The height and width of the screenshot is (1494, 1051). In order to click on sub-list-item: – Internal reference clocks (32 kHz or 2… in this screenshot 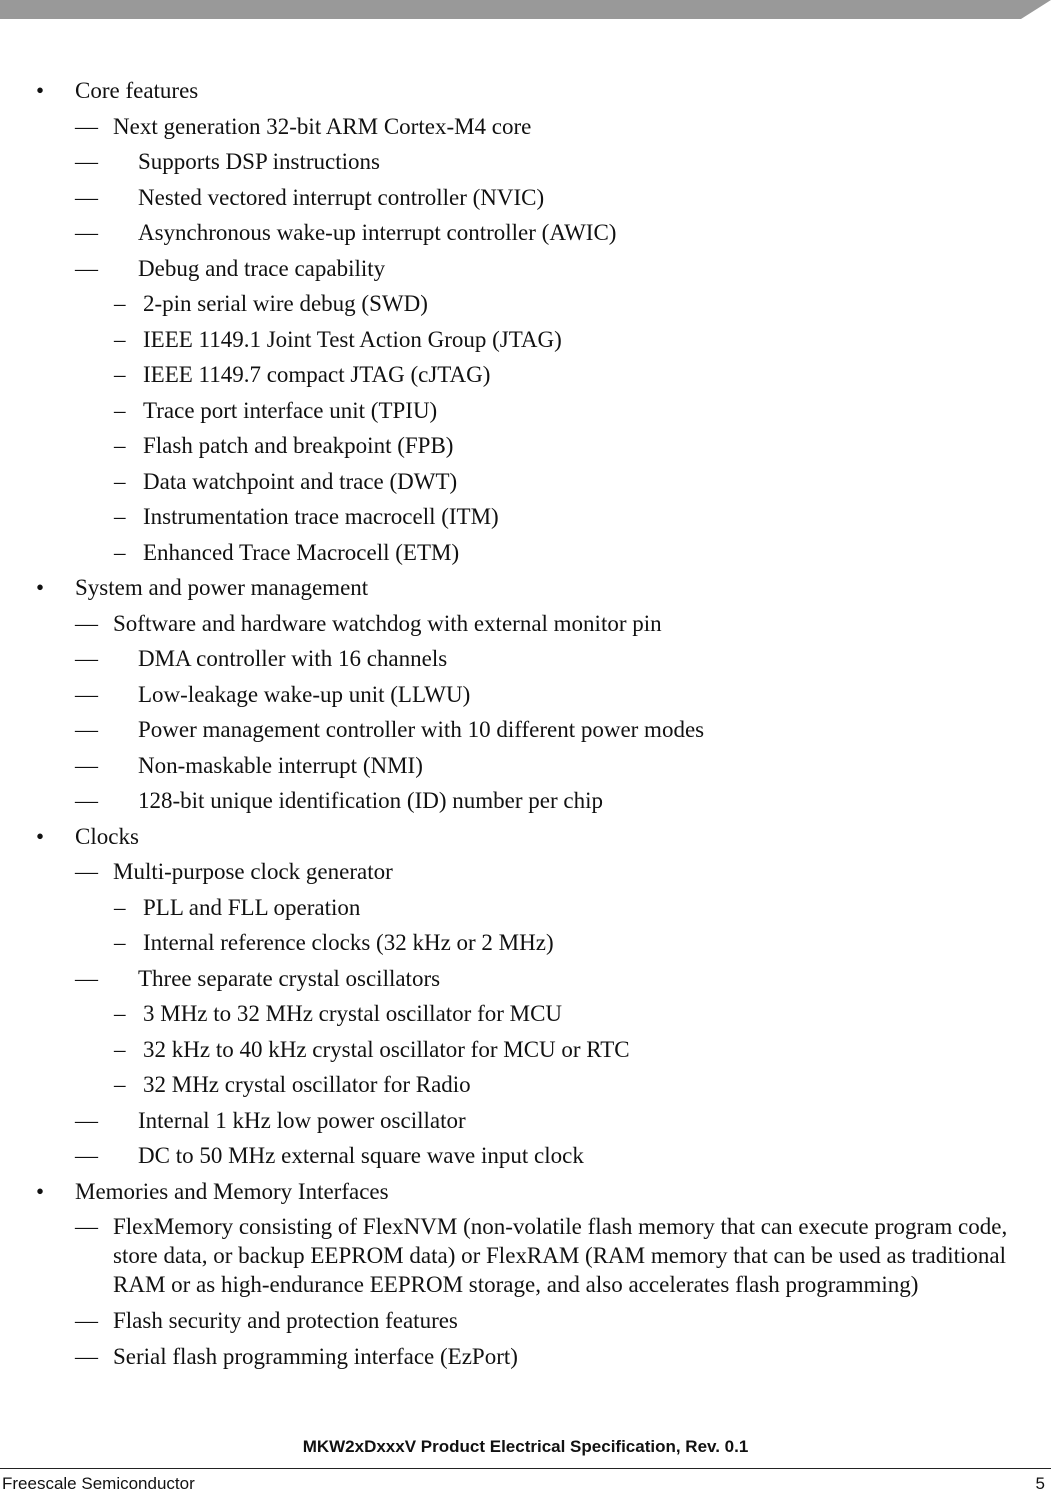, I will do `click(525, 943)`.